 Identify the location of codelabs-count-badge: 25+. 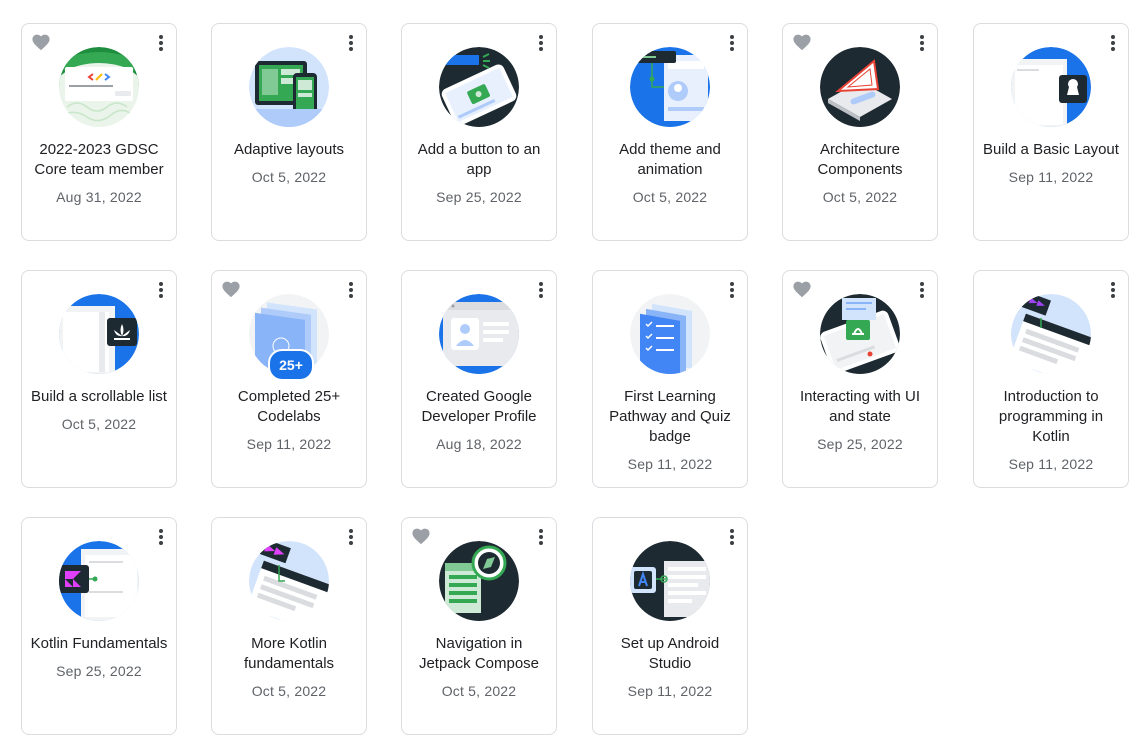
(291, 365).